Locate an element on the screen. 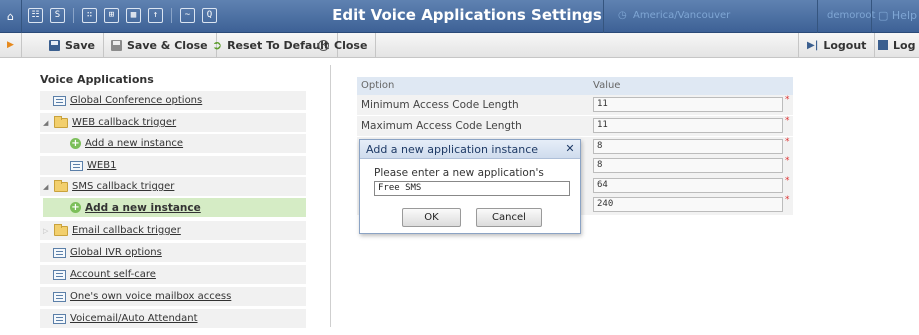 The image size is (919, 335). tree-item-web1: WEB1 is located at coordinates (173, 165).